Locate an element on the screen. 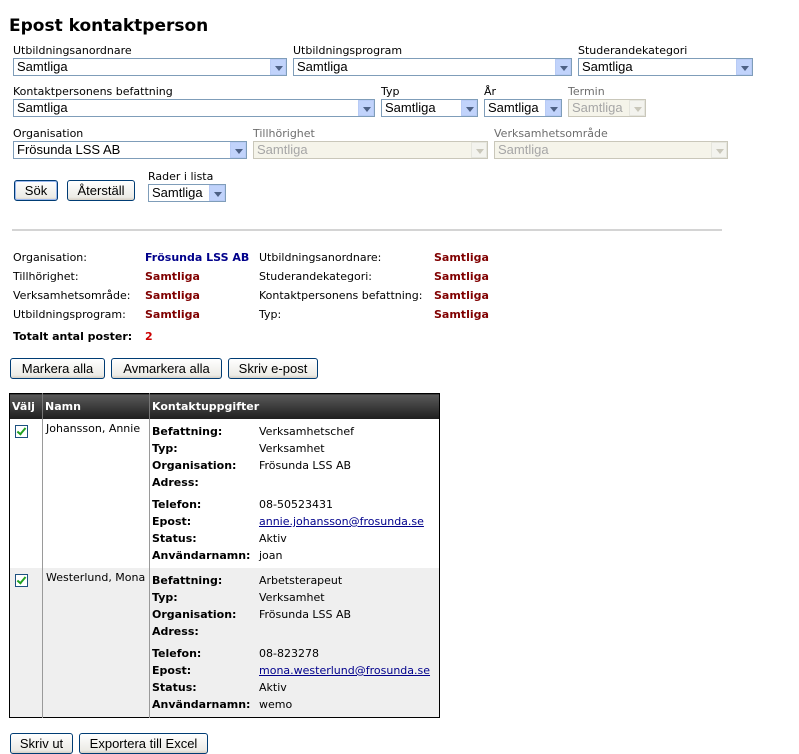  avmarkera-alla-button: Avmarkera alla is located at coordinates (166, 368).